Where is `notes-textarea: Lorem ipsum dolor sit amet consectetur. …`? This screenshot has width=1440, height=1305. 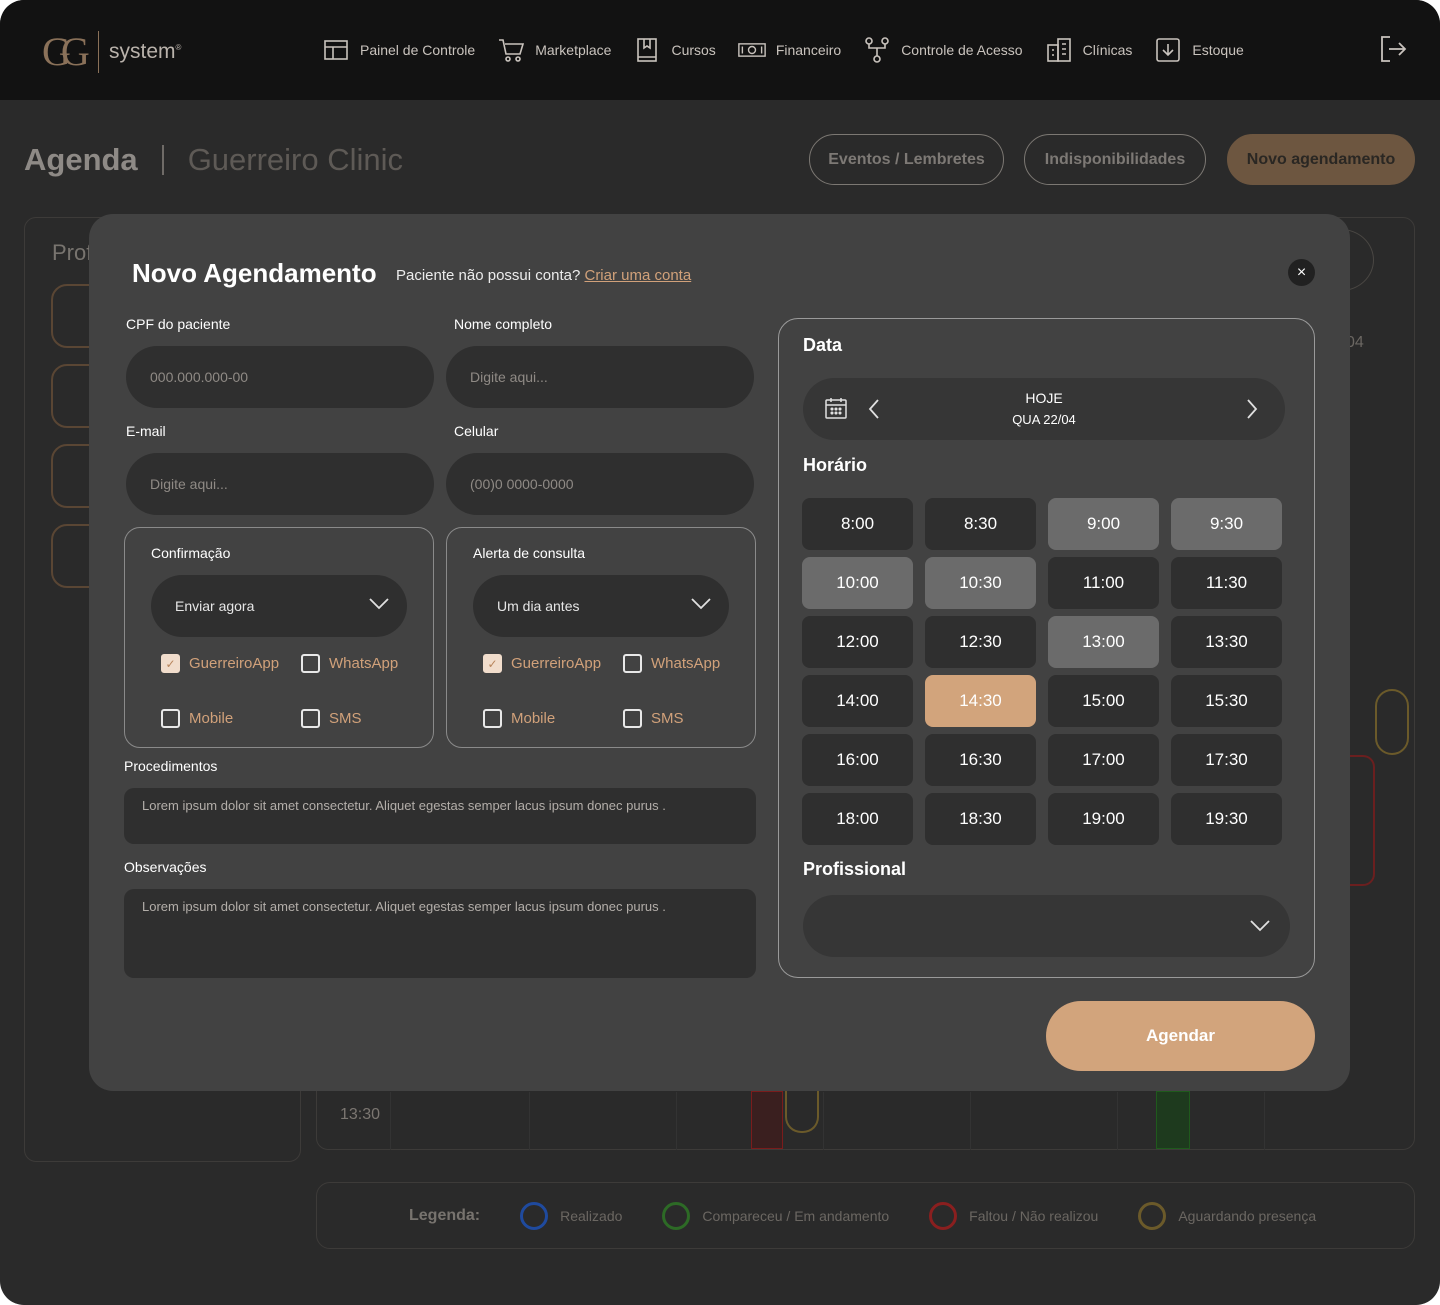
notes-textarea: Lorem ipsum dolor sit amet consectetur. … is located at coordinates (440, 933).